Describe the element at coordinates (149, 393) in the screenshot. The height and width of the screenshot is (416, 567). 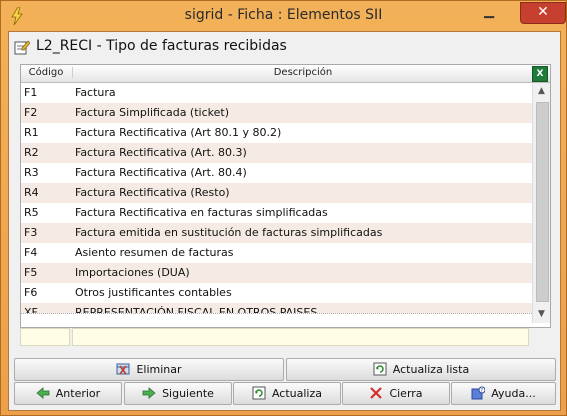
I see `arrow-right-icon` at that location.